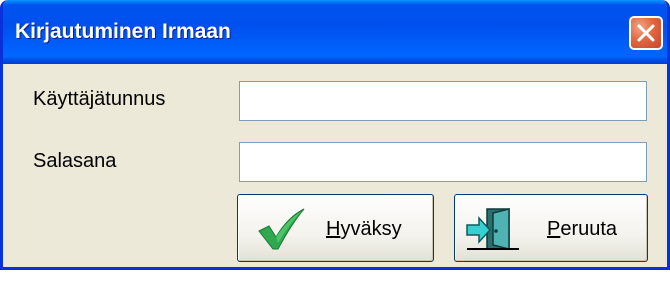  Describe the element at coordinates (123, 31) in the screenshot. I see `window-title: Kirjautuminen Irmaan` at that location.